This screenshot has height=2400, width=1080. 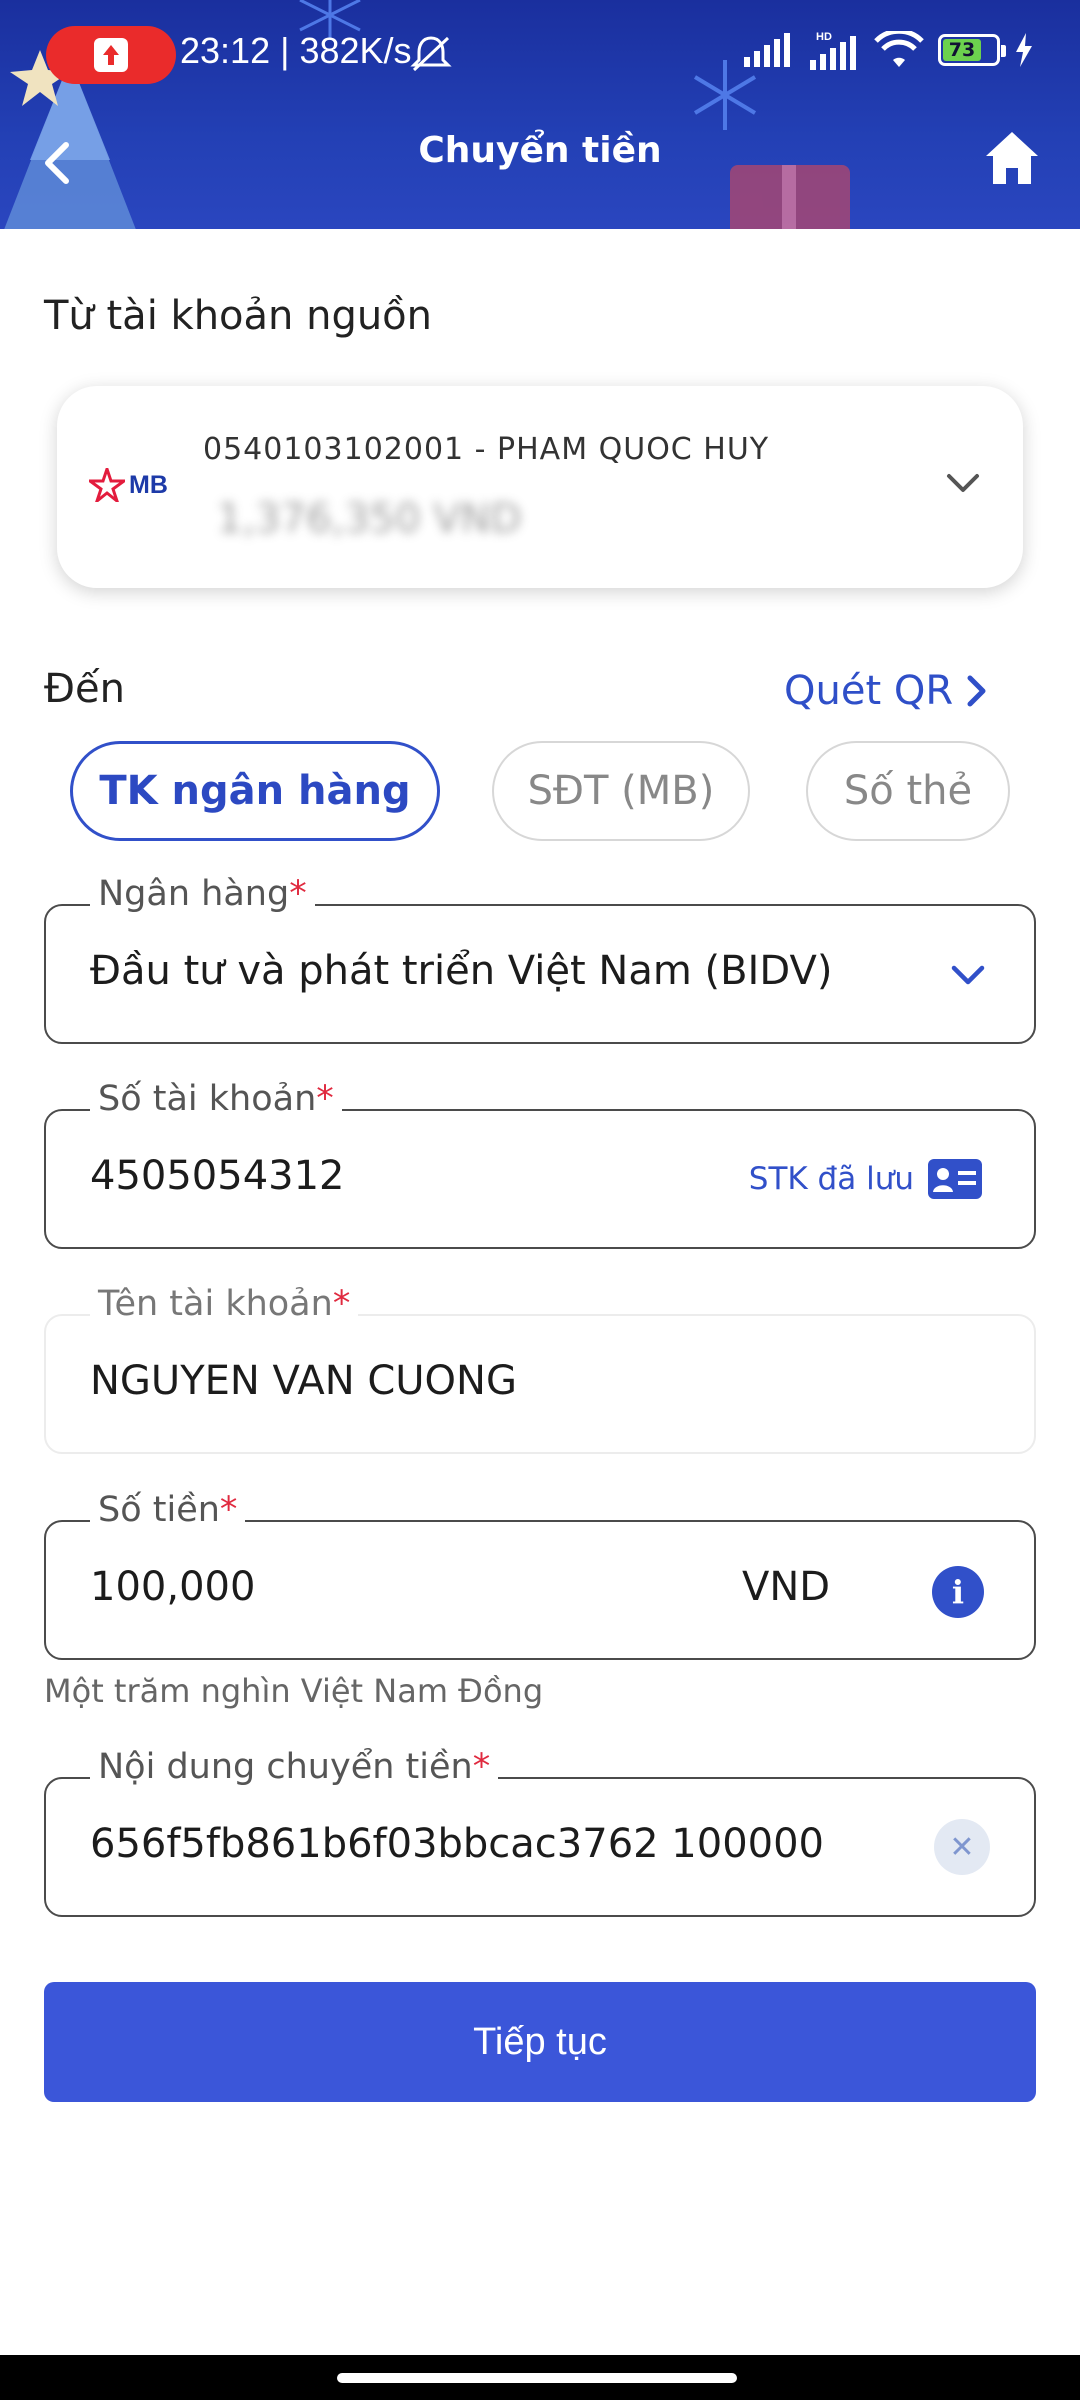 I want to click on amount-in-words: Một trăm nghìn Việt Nam Đồng, so click(x=294, y=1691).